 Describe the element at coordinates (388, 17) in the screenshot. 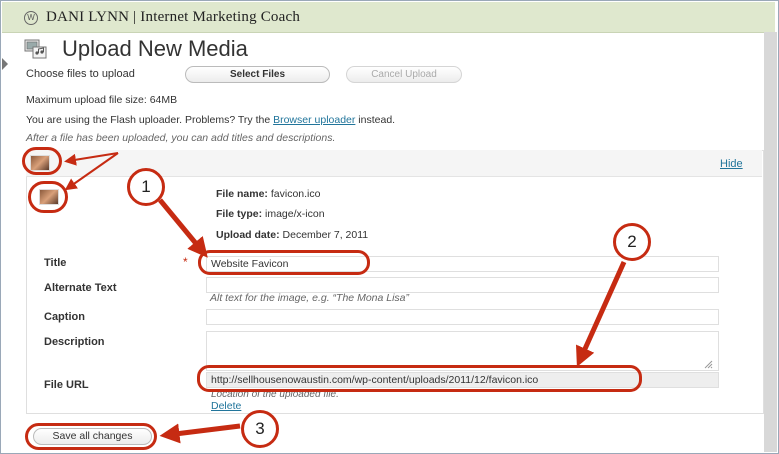

I see `admin-header-bar: W DANI LYNN | Internet Marketing Coach` at that location.